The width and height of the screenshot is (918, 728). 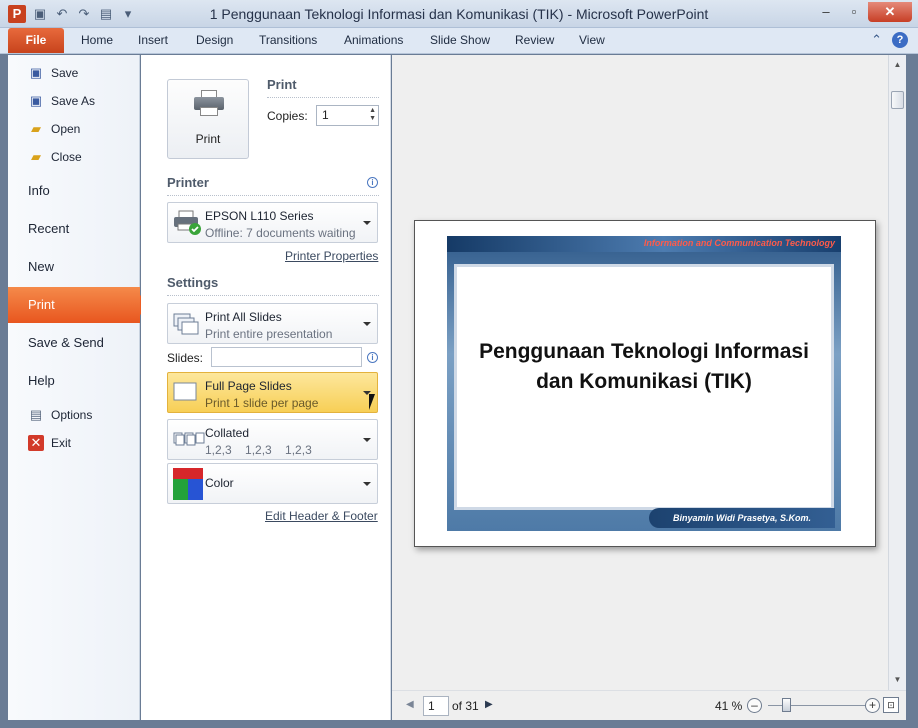 What do you see at coordinates (288, 40) in the screenshot?
I see `tab-transitions: Transitions` at bounding box center [288, 40].